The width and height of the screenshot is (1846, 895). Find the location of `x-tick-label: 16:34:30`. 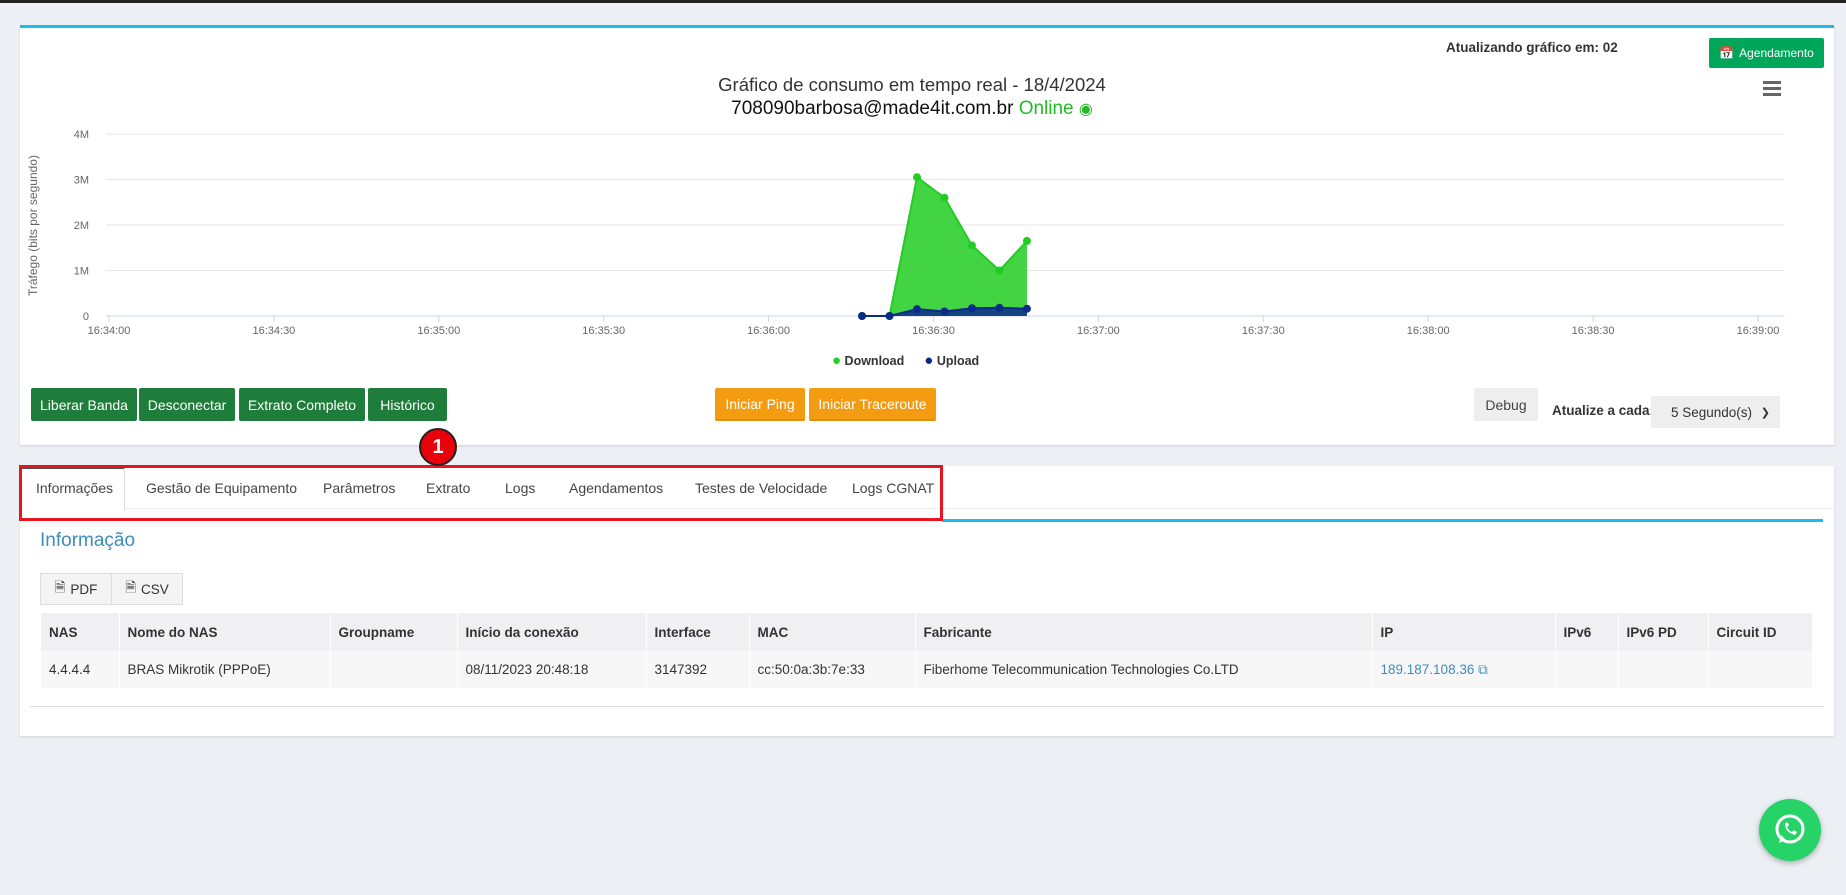

x-tick-label: 16:34:30 is located at coordinates (273, 331).